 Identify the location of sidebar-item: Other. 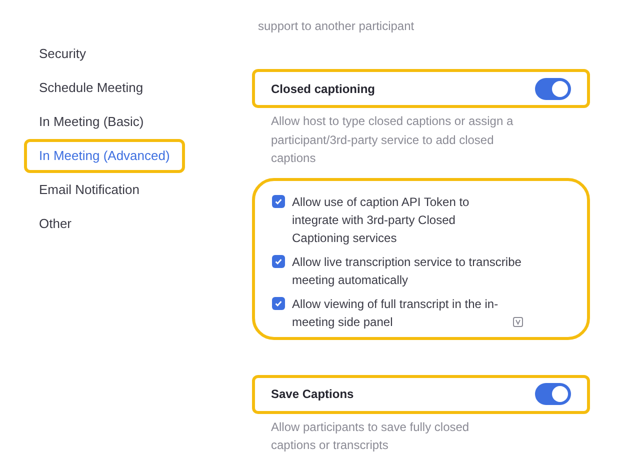
(55, 224).